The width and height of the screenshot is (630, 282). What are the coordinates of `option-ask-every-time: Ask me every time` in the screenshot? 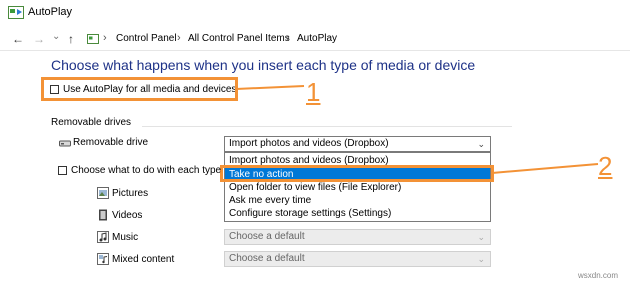 It's located at (357, 200).